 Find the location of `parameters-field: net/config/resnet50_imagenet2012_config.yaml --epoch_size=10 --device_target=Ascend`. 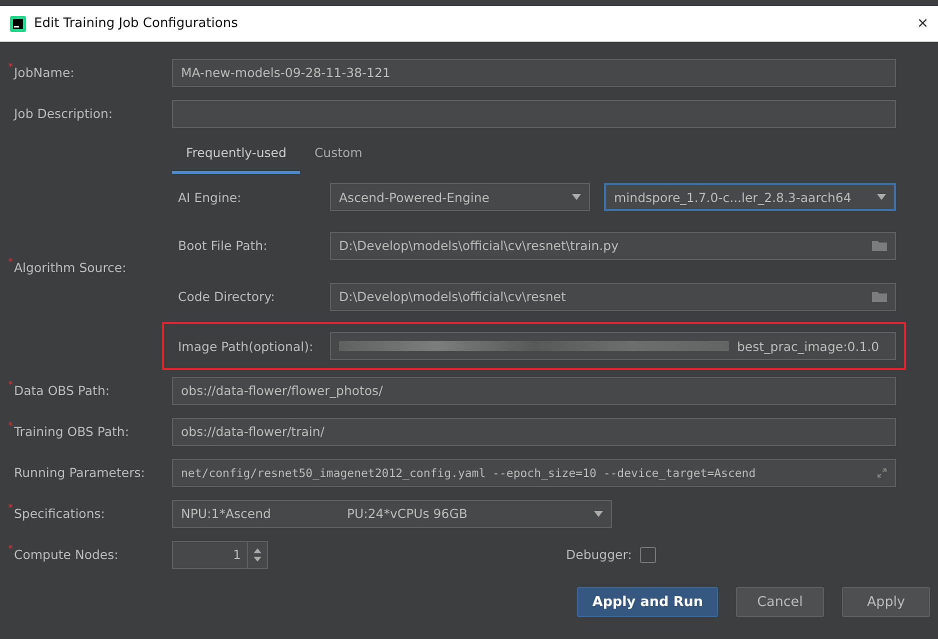

parameters-field: net/config/resnet50_imagenet2012_config.yaml --epoch_size=10 --device_target=Ascend is located at coordinates (534, 472).